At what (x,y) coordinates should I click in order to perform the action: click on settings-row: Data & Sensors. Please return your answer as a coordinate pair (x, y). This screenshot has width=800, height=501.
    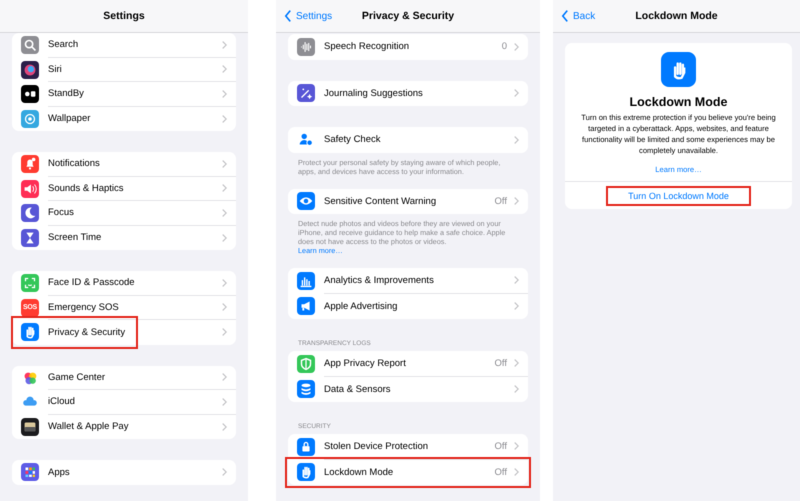
    Looking at the image, I should click on (408, 389).